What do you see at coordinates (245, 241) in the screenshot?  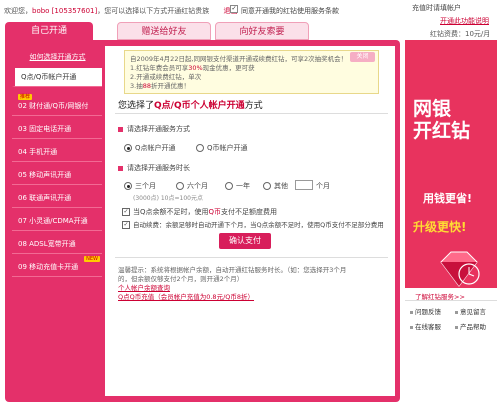 I see `confirm-pay-button: 确认支付` at bounding box center [245, 241].